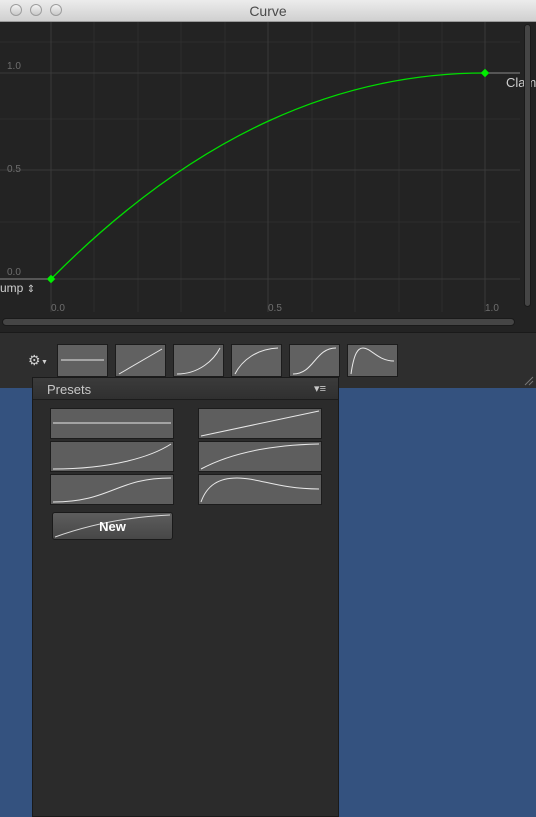 The image size is (536, 817). I want to click on window-title: Curve, so click(268, 11).